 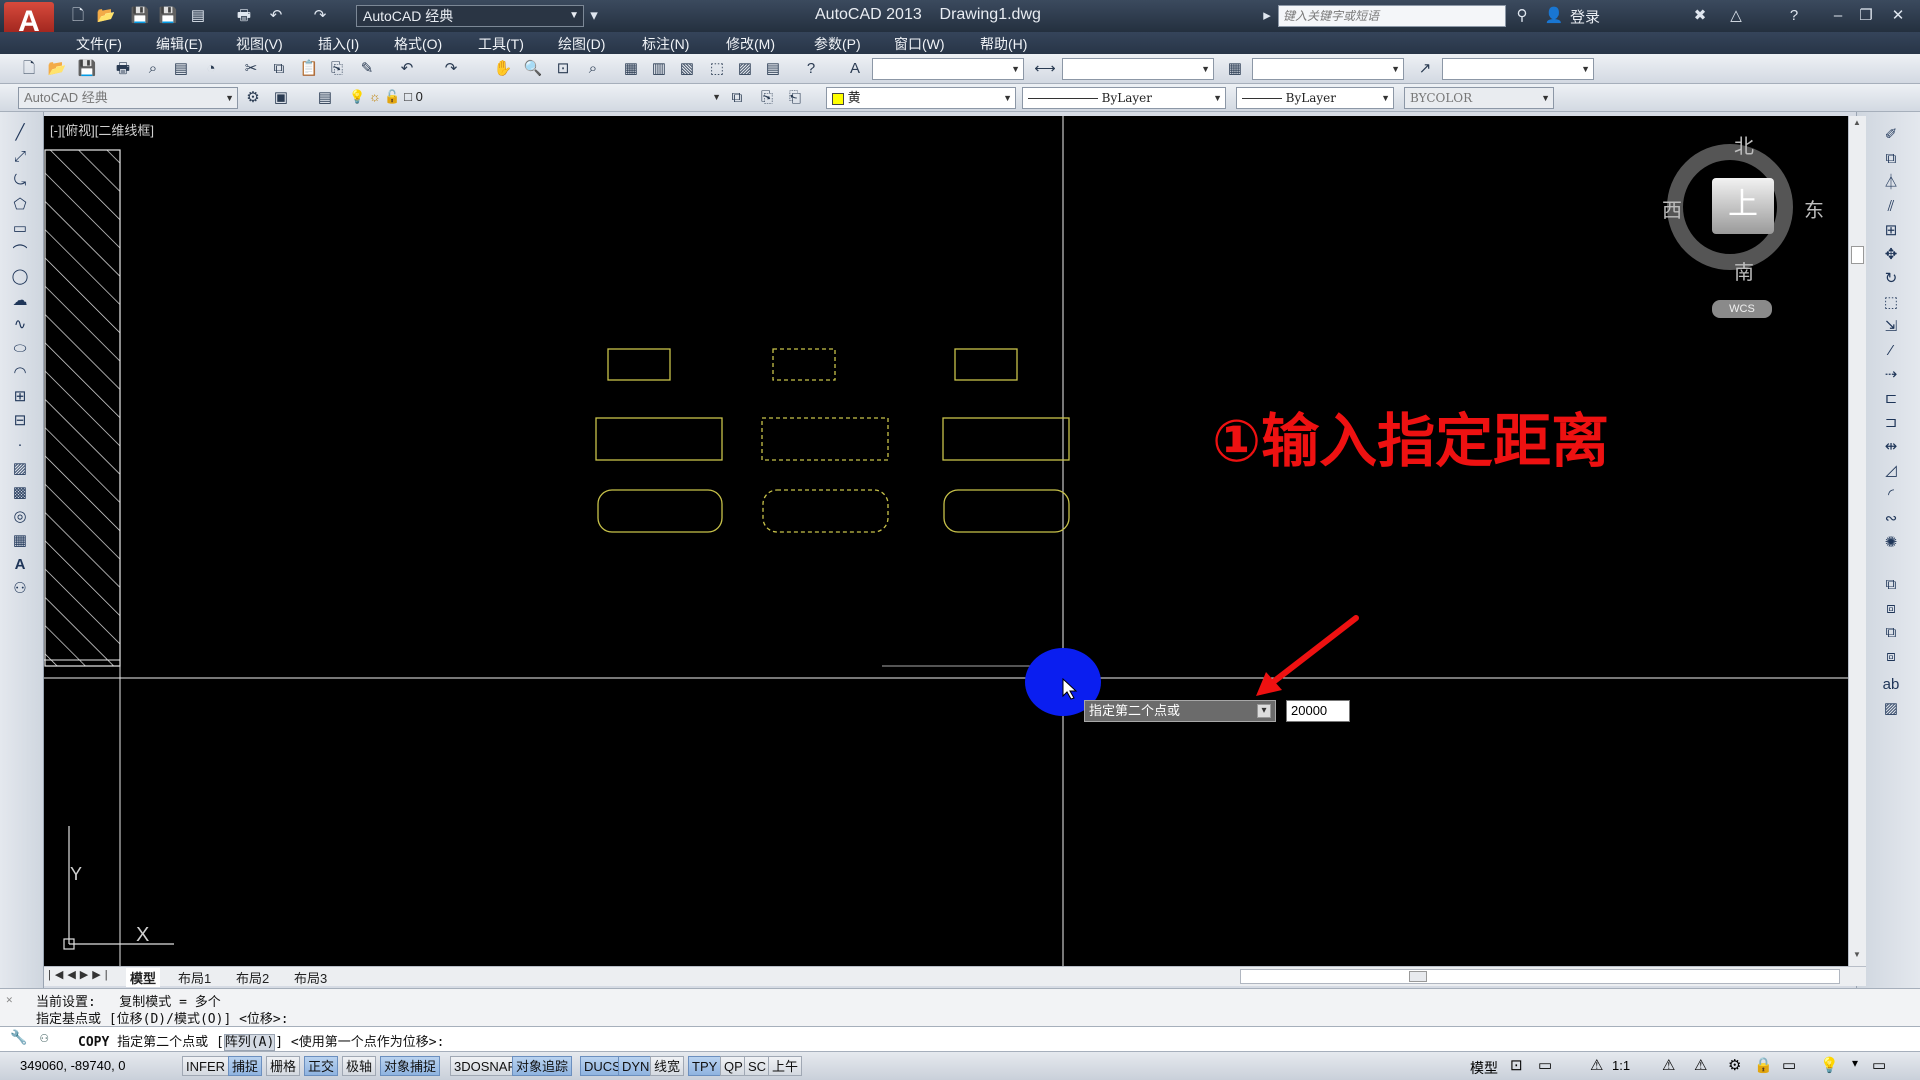 What do you see at coordinates (1267, 16) in the screenshot?
I see `search-expand-icon: ▸` at bounding box center [1267, 16].